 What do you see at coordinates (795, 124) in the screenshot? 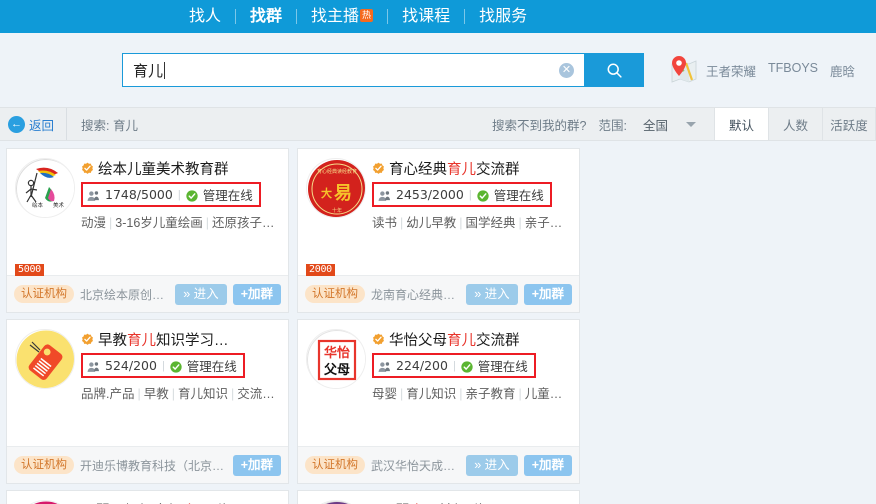
I see `sort-tab-1: 人数` at bounding box center [795, 124].